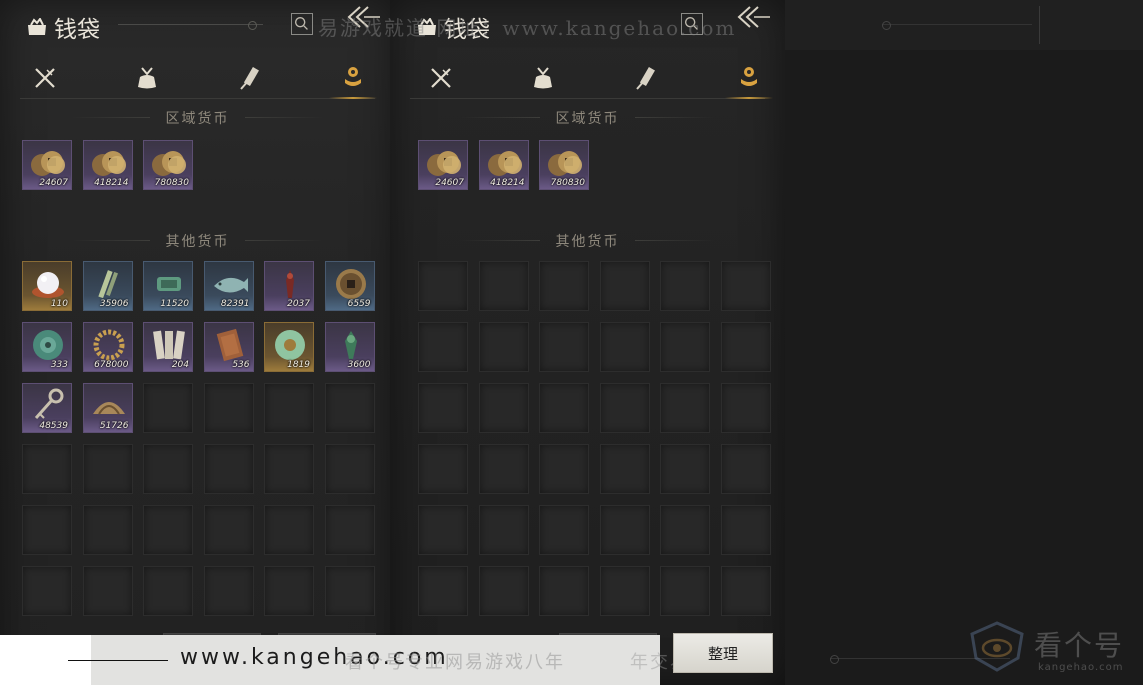 The image size is (1143, 685). I want to click on shell-coin-icon, so click(108, 408).